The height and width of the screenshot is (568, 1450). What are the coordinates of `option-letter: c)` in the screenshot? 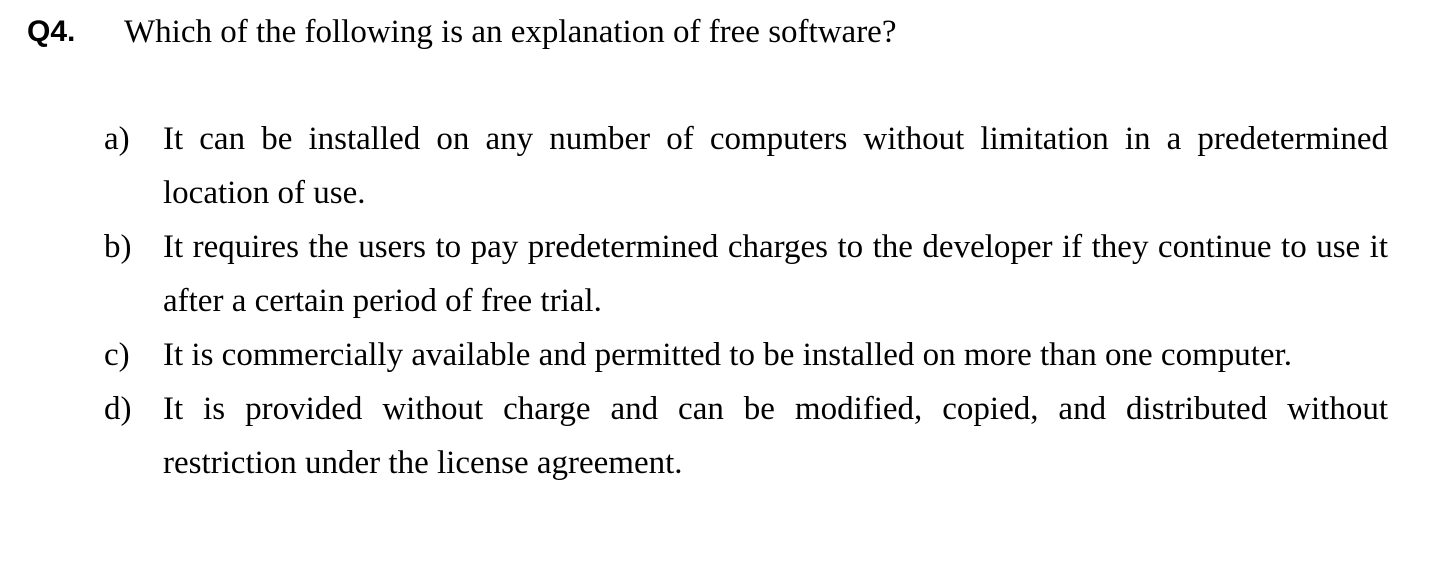 It's located at (117, 355).